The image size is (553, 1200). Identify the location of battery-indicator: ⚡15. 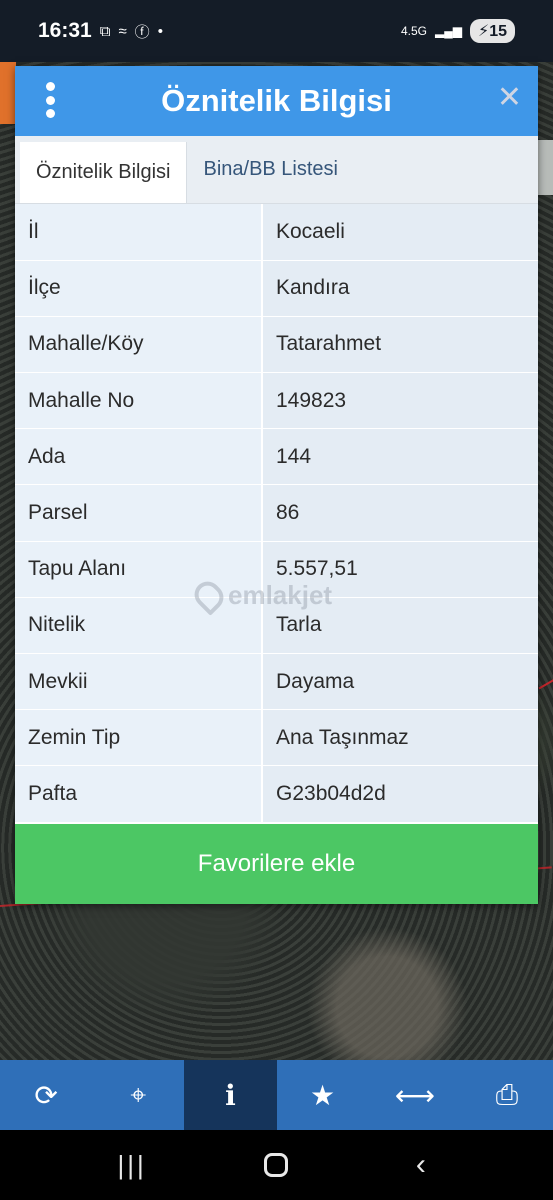
(492, 31).